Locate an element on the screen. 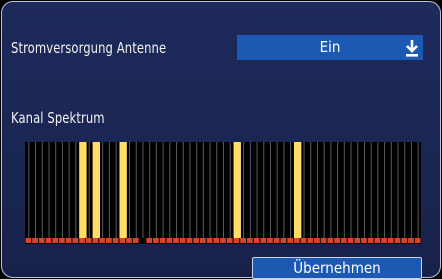  antenna-power-dropdown: Ein is located at coordinates (330, 47).